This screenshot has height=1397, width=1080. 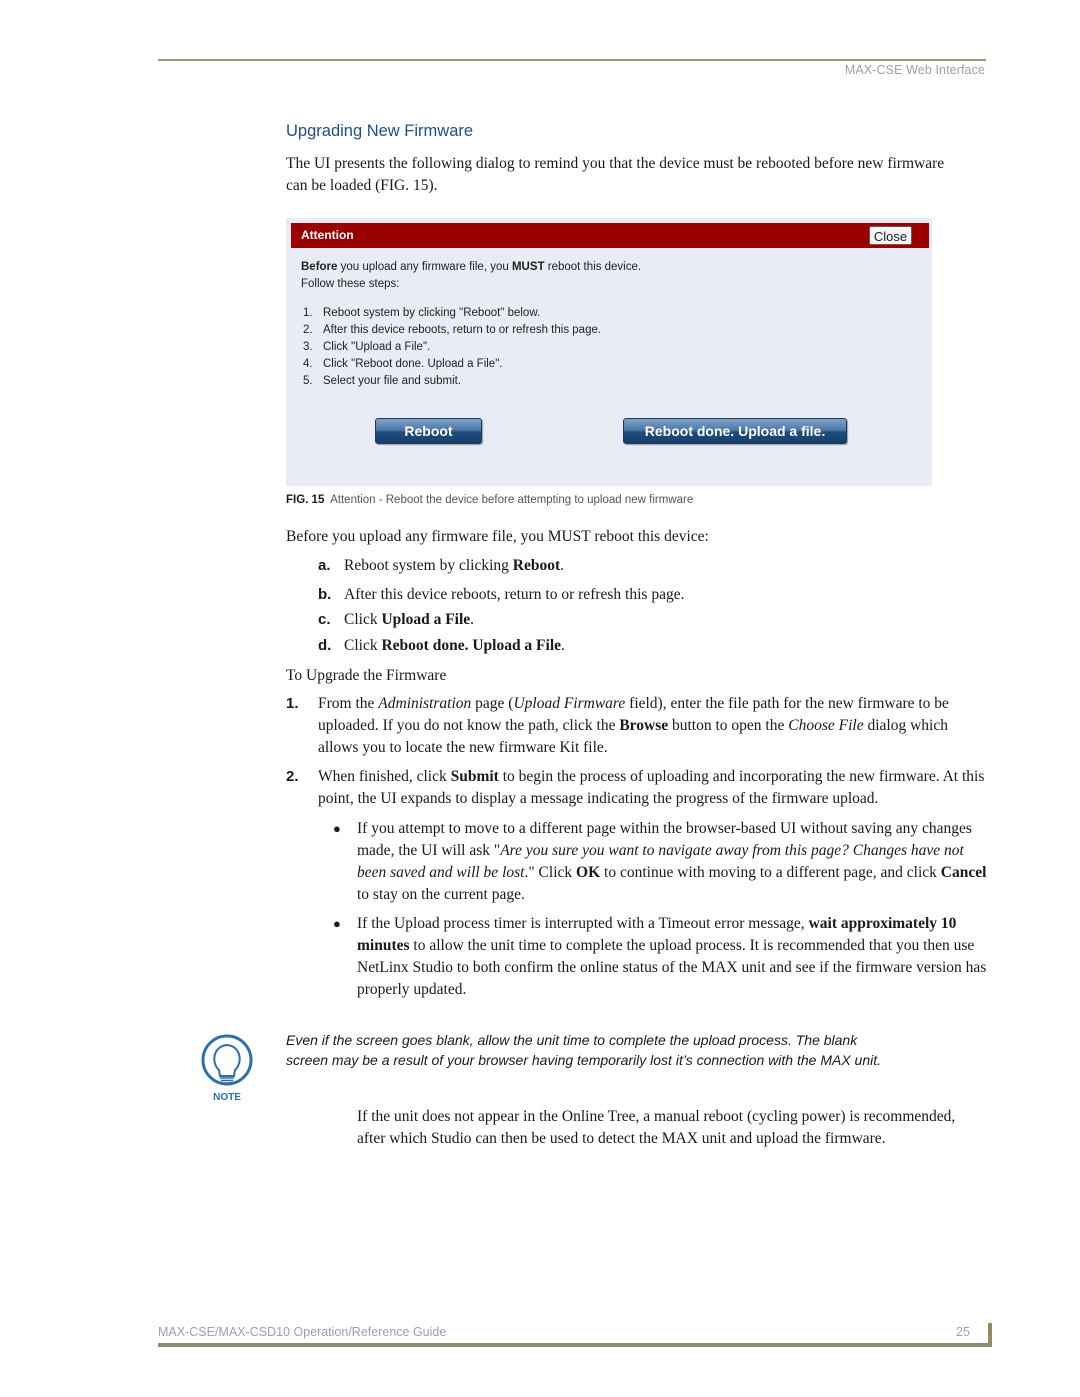 What do you see at coordinates (588, 872) in the screenshot?
I see `bullet-bold: OK` at bounding box center [588, 872].